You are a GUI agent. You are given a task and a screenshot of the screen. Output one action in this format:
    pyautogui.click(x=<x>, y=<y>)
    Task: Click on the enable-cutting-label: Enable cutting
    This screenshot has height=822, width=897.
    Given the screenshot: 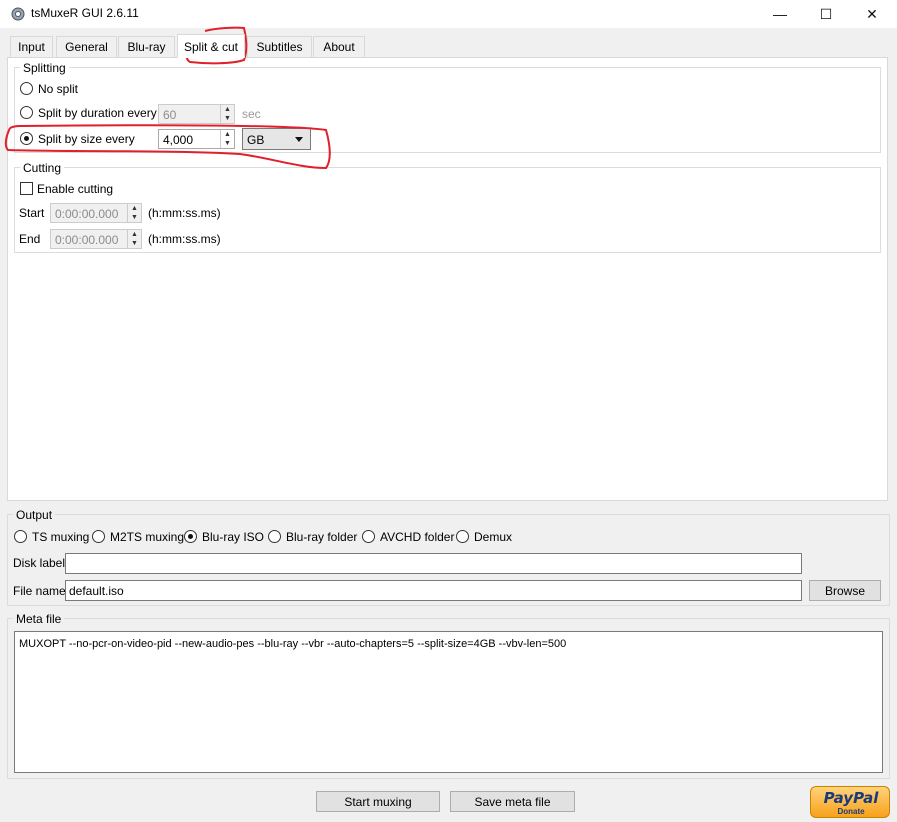 What is the action you would take?
    pyautogui.click(x=75, y=189)
    